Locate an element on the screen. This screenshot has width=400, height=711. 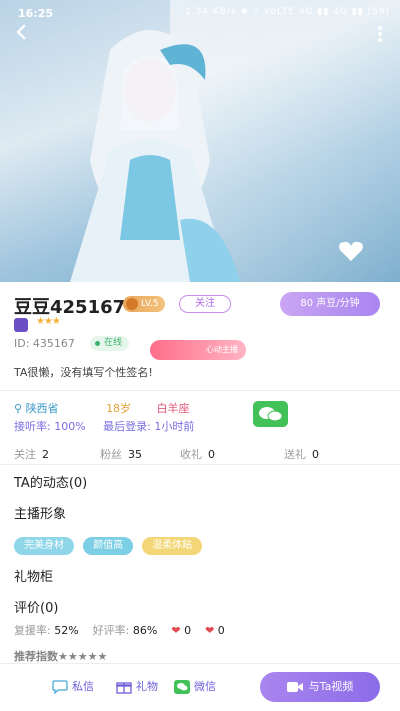
stat-label: 关注 is located at coordinates (25, 454).